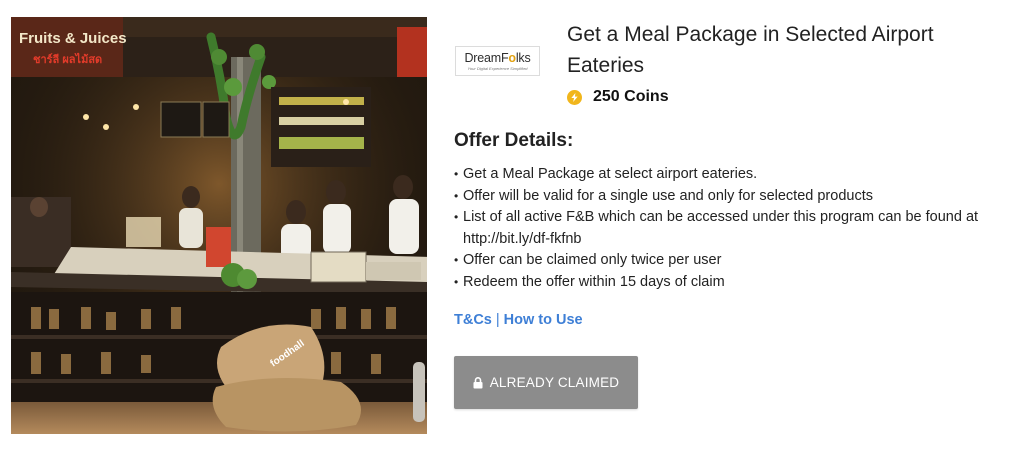 This screenshot has height=452, width=1024. What do you see at coordinates (514, 140) in the screenshot?
I see `offer-details-heading: Offer Details:` at bounding box center [514, 140].